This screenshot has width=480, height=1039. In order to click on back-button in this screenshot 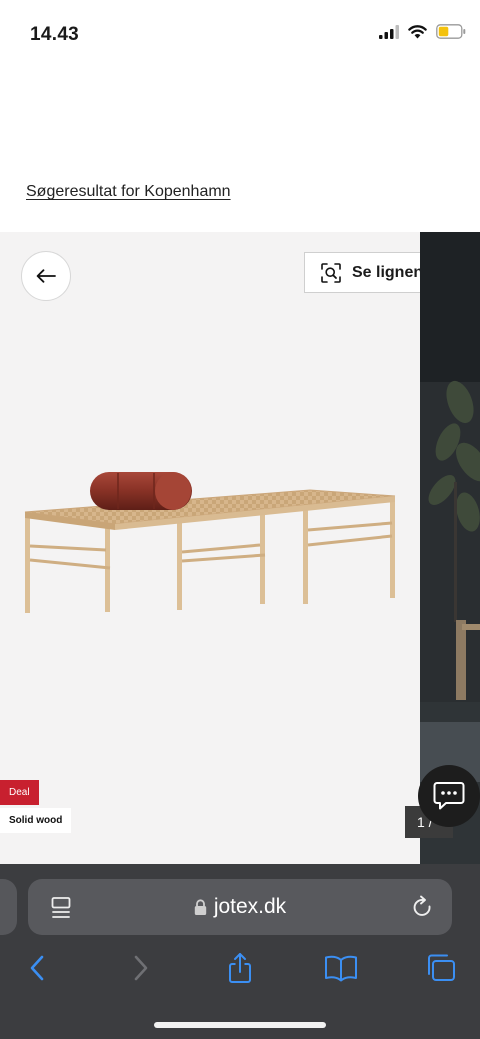, I will do `click(46, 276)`.